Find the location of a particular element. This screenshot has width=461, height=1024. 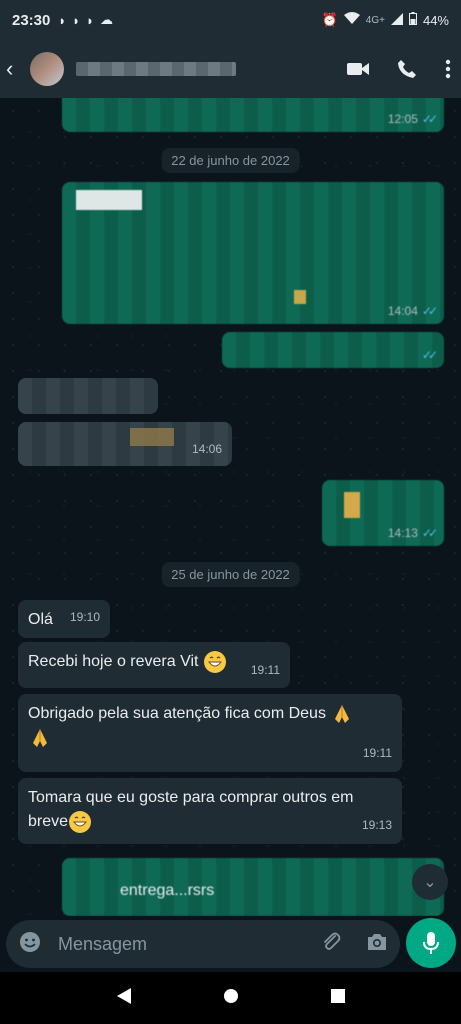

camera-icon is located at coordinates (377, 944).